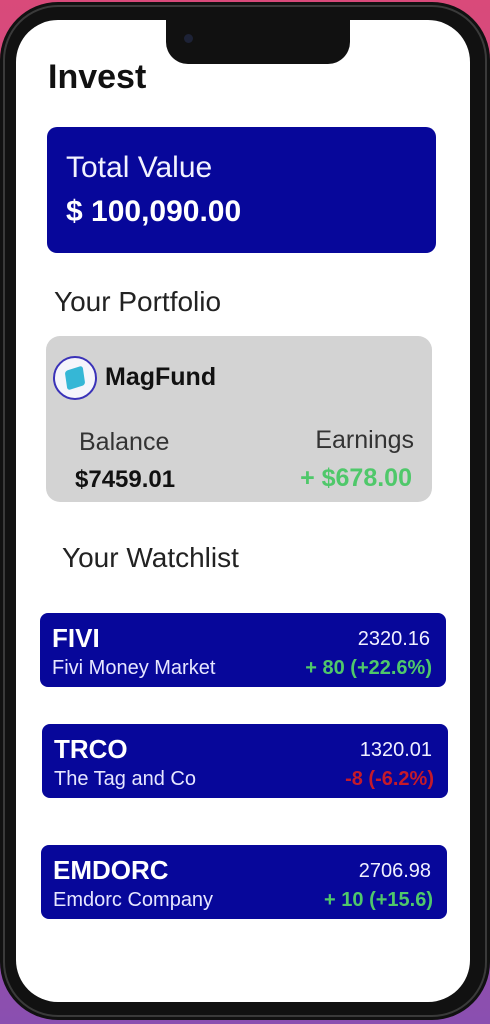 The image size is (490, 1024). Describe the element at coordinates (133, 900) in the screenshot. I see `watchlist-company-name: Emdorc Company` at that location.